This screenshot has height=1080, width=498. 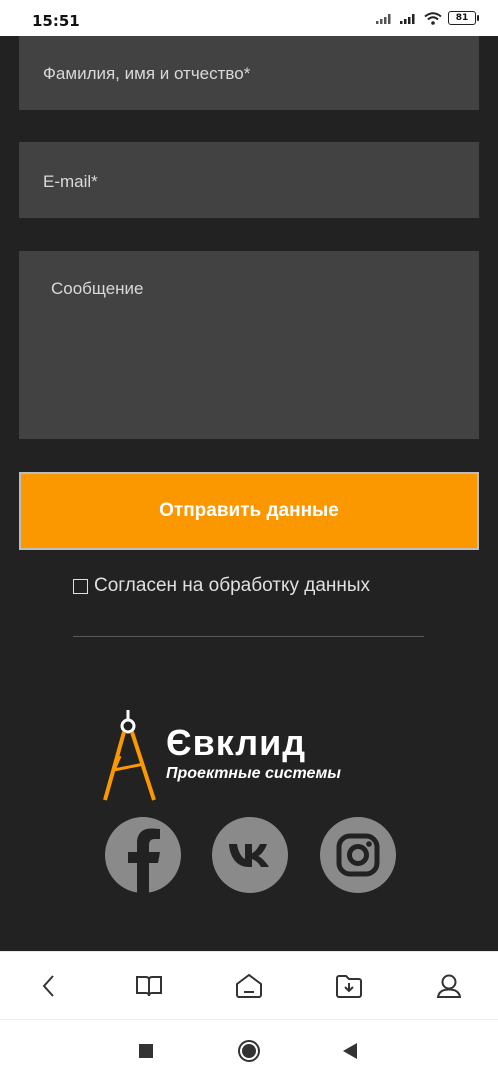 I want to click on submit-button: Отправить данные, so click(x=249, y=511).